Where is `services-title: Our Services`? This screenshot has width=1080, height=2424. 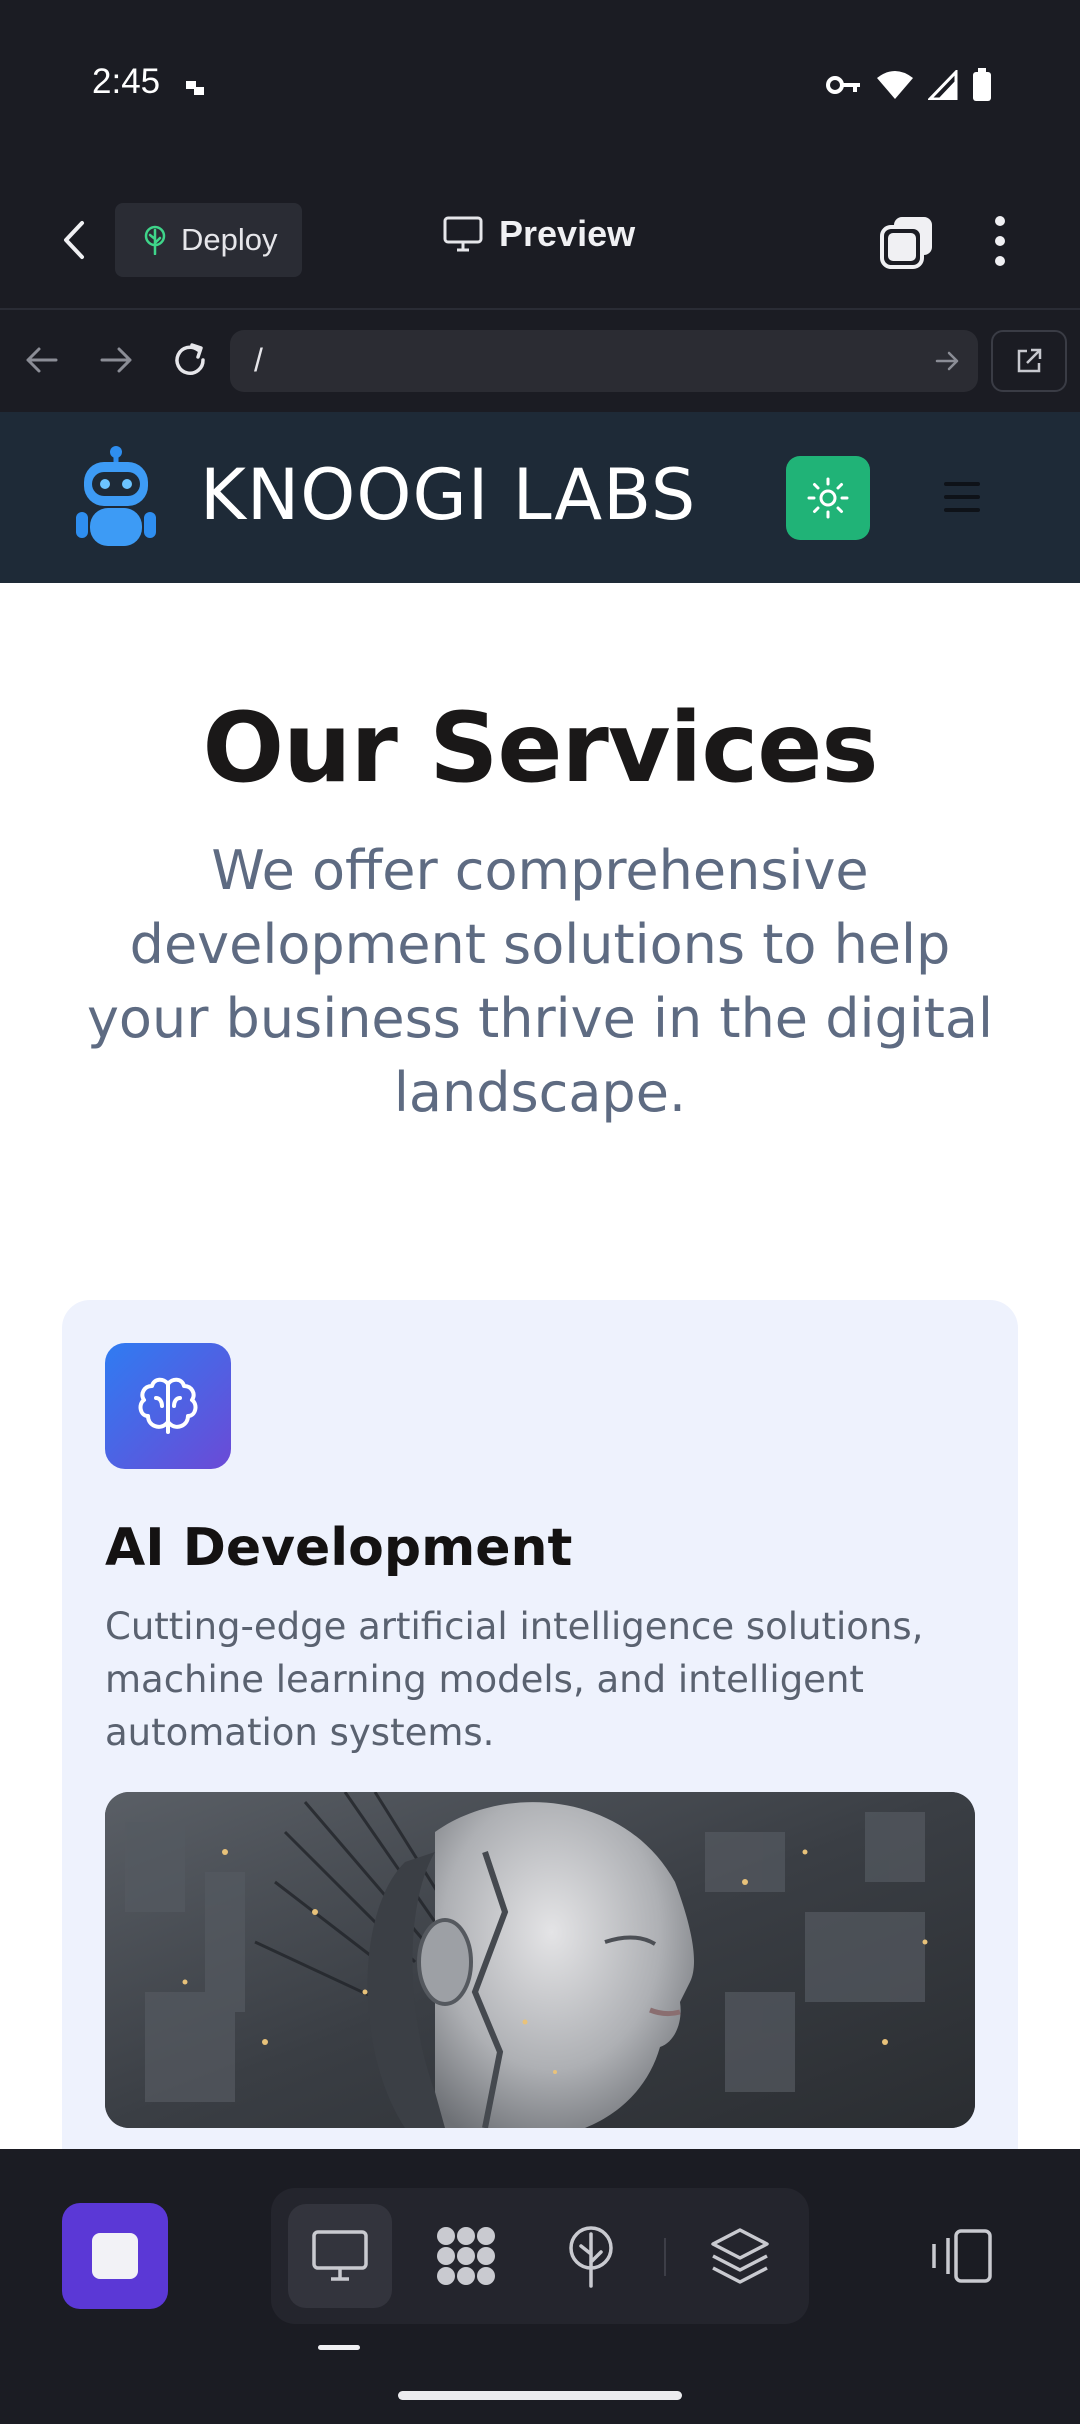
services-title: Our Services is located at coordinates (540, 748).